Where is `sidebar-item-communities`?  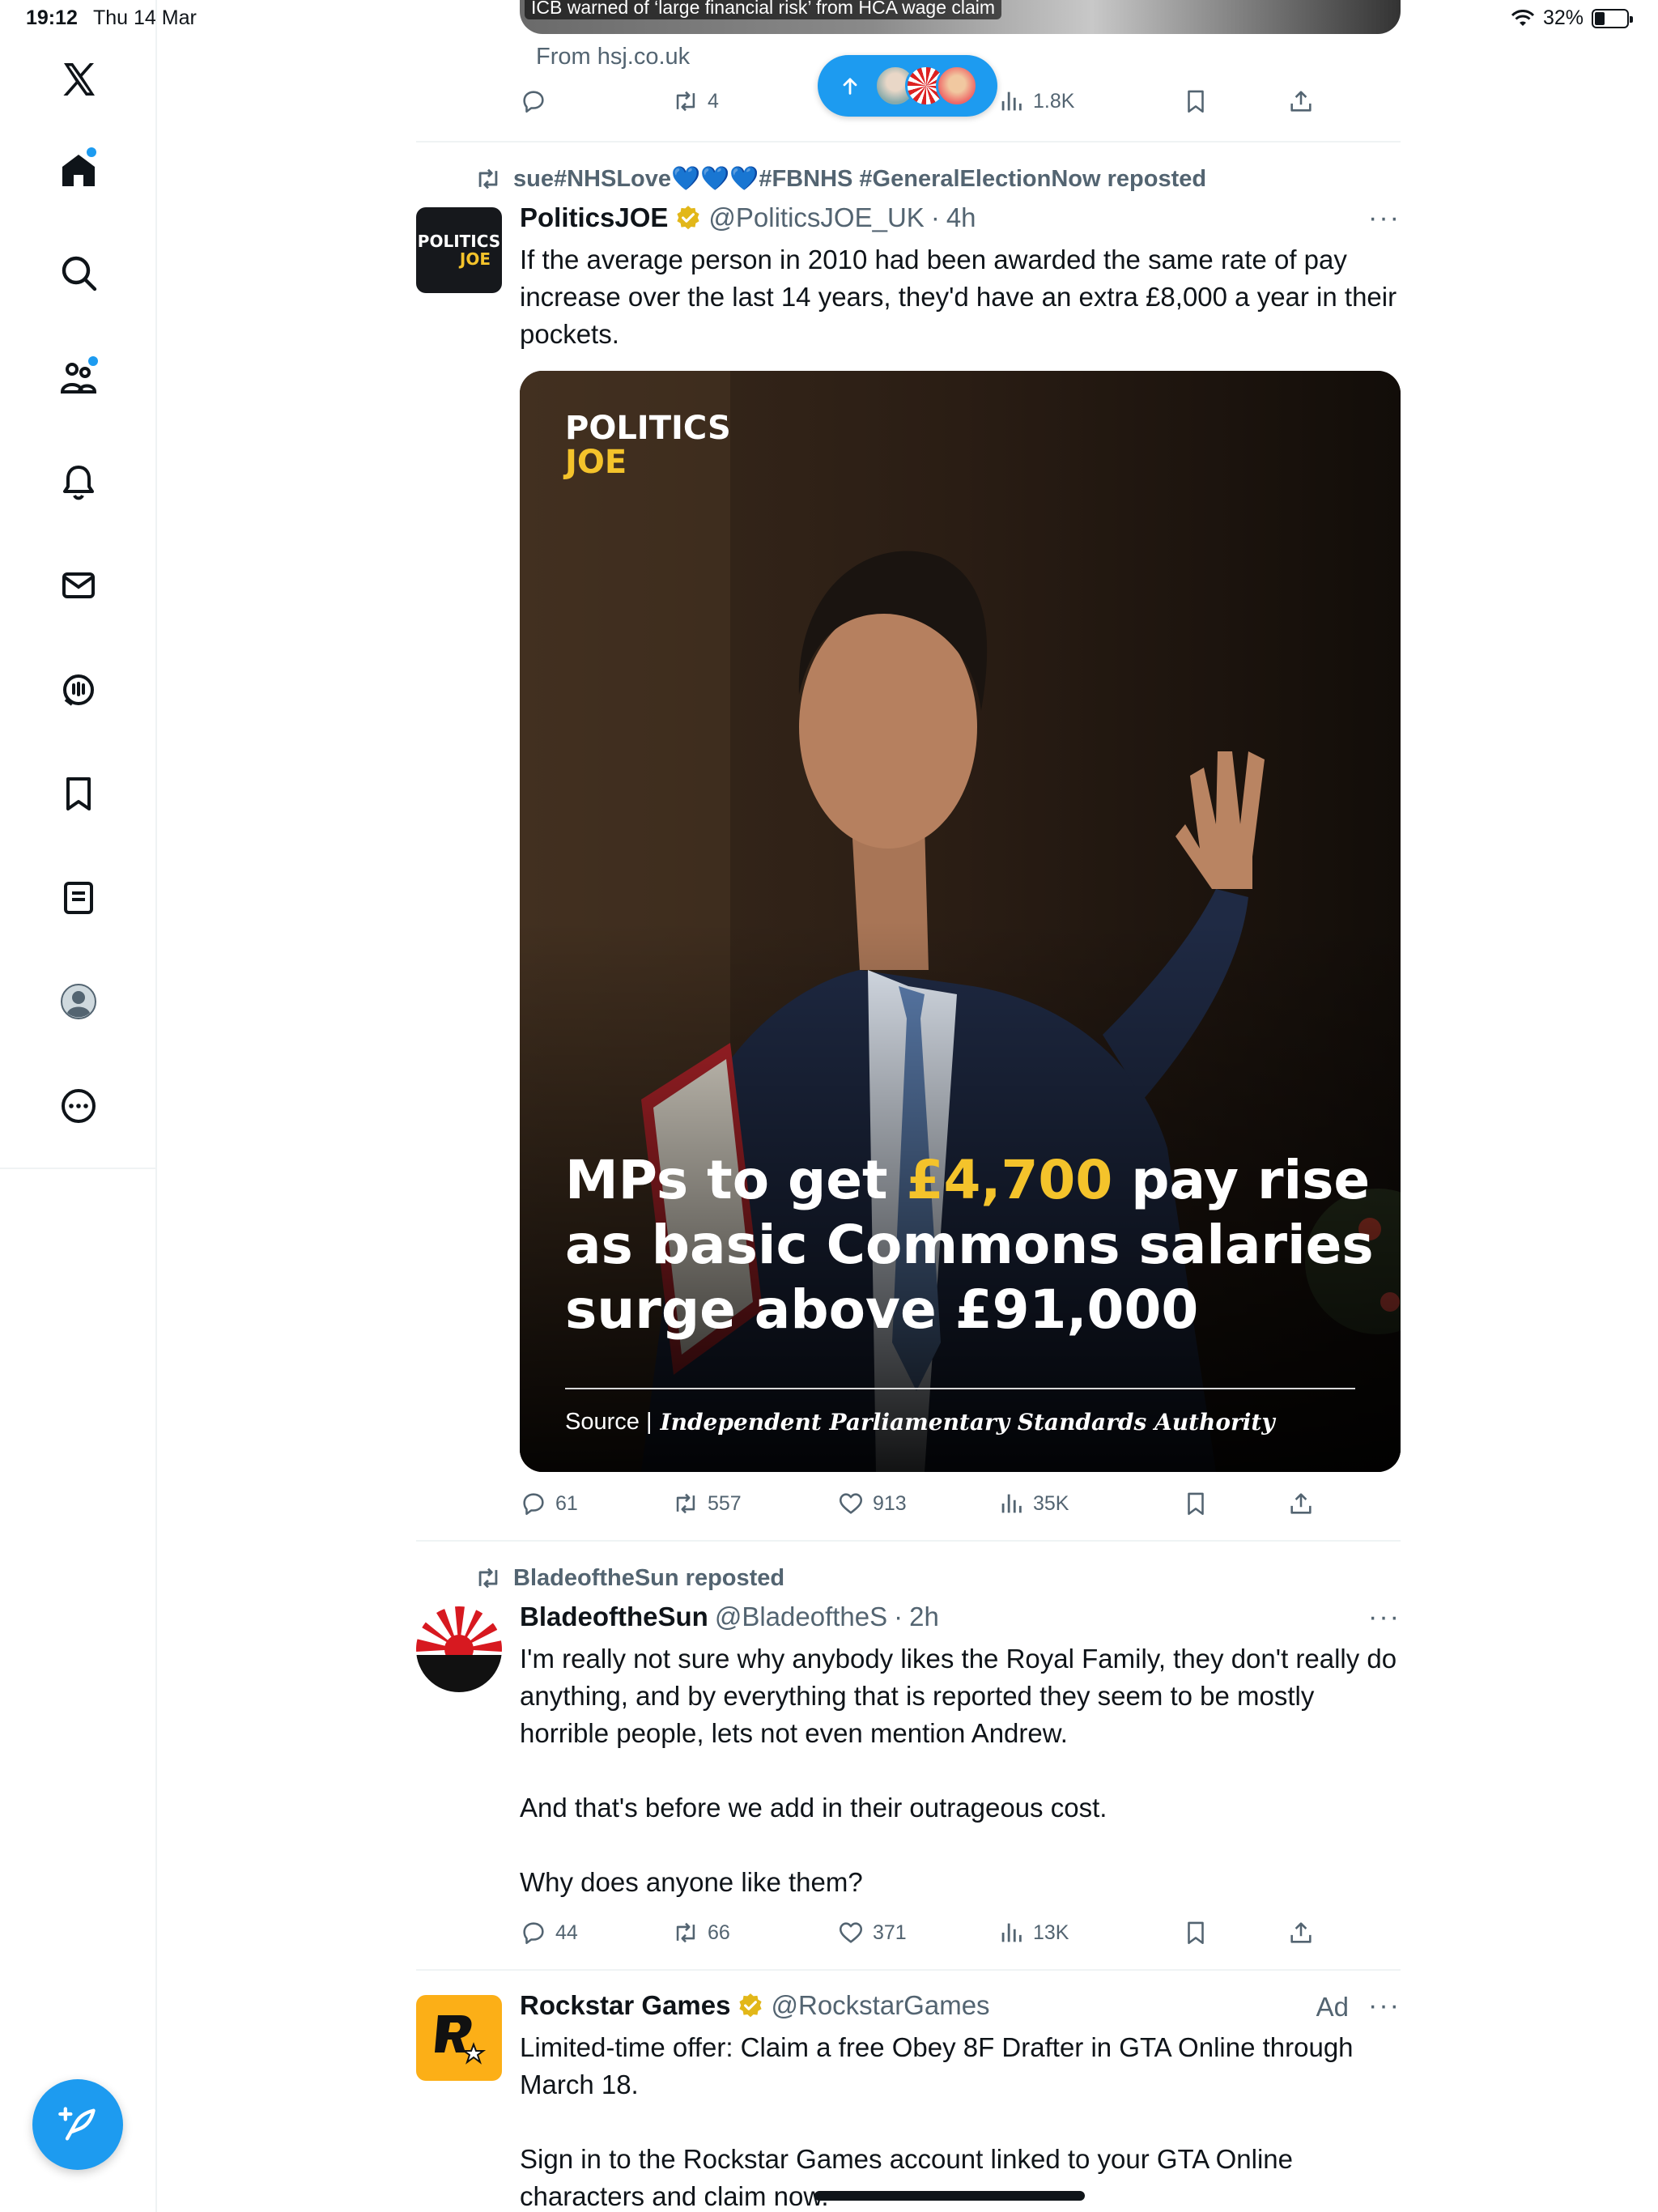 sidebar-item-communities is located at coordinates (78, 377).